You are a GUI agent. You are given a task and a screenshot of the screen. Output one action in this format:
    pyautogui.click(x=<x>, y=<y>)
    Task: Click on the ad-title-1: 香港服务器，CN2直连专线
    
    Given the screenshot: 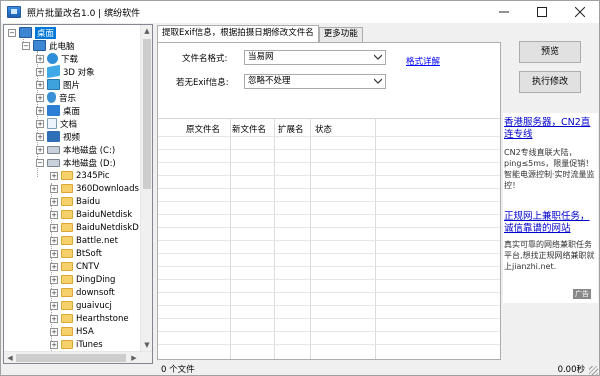 What is the action you would take?
    pyautogui.click(x=551, y=129)
    